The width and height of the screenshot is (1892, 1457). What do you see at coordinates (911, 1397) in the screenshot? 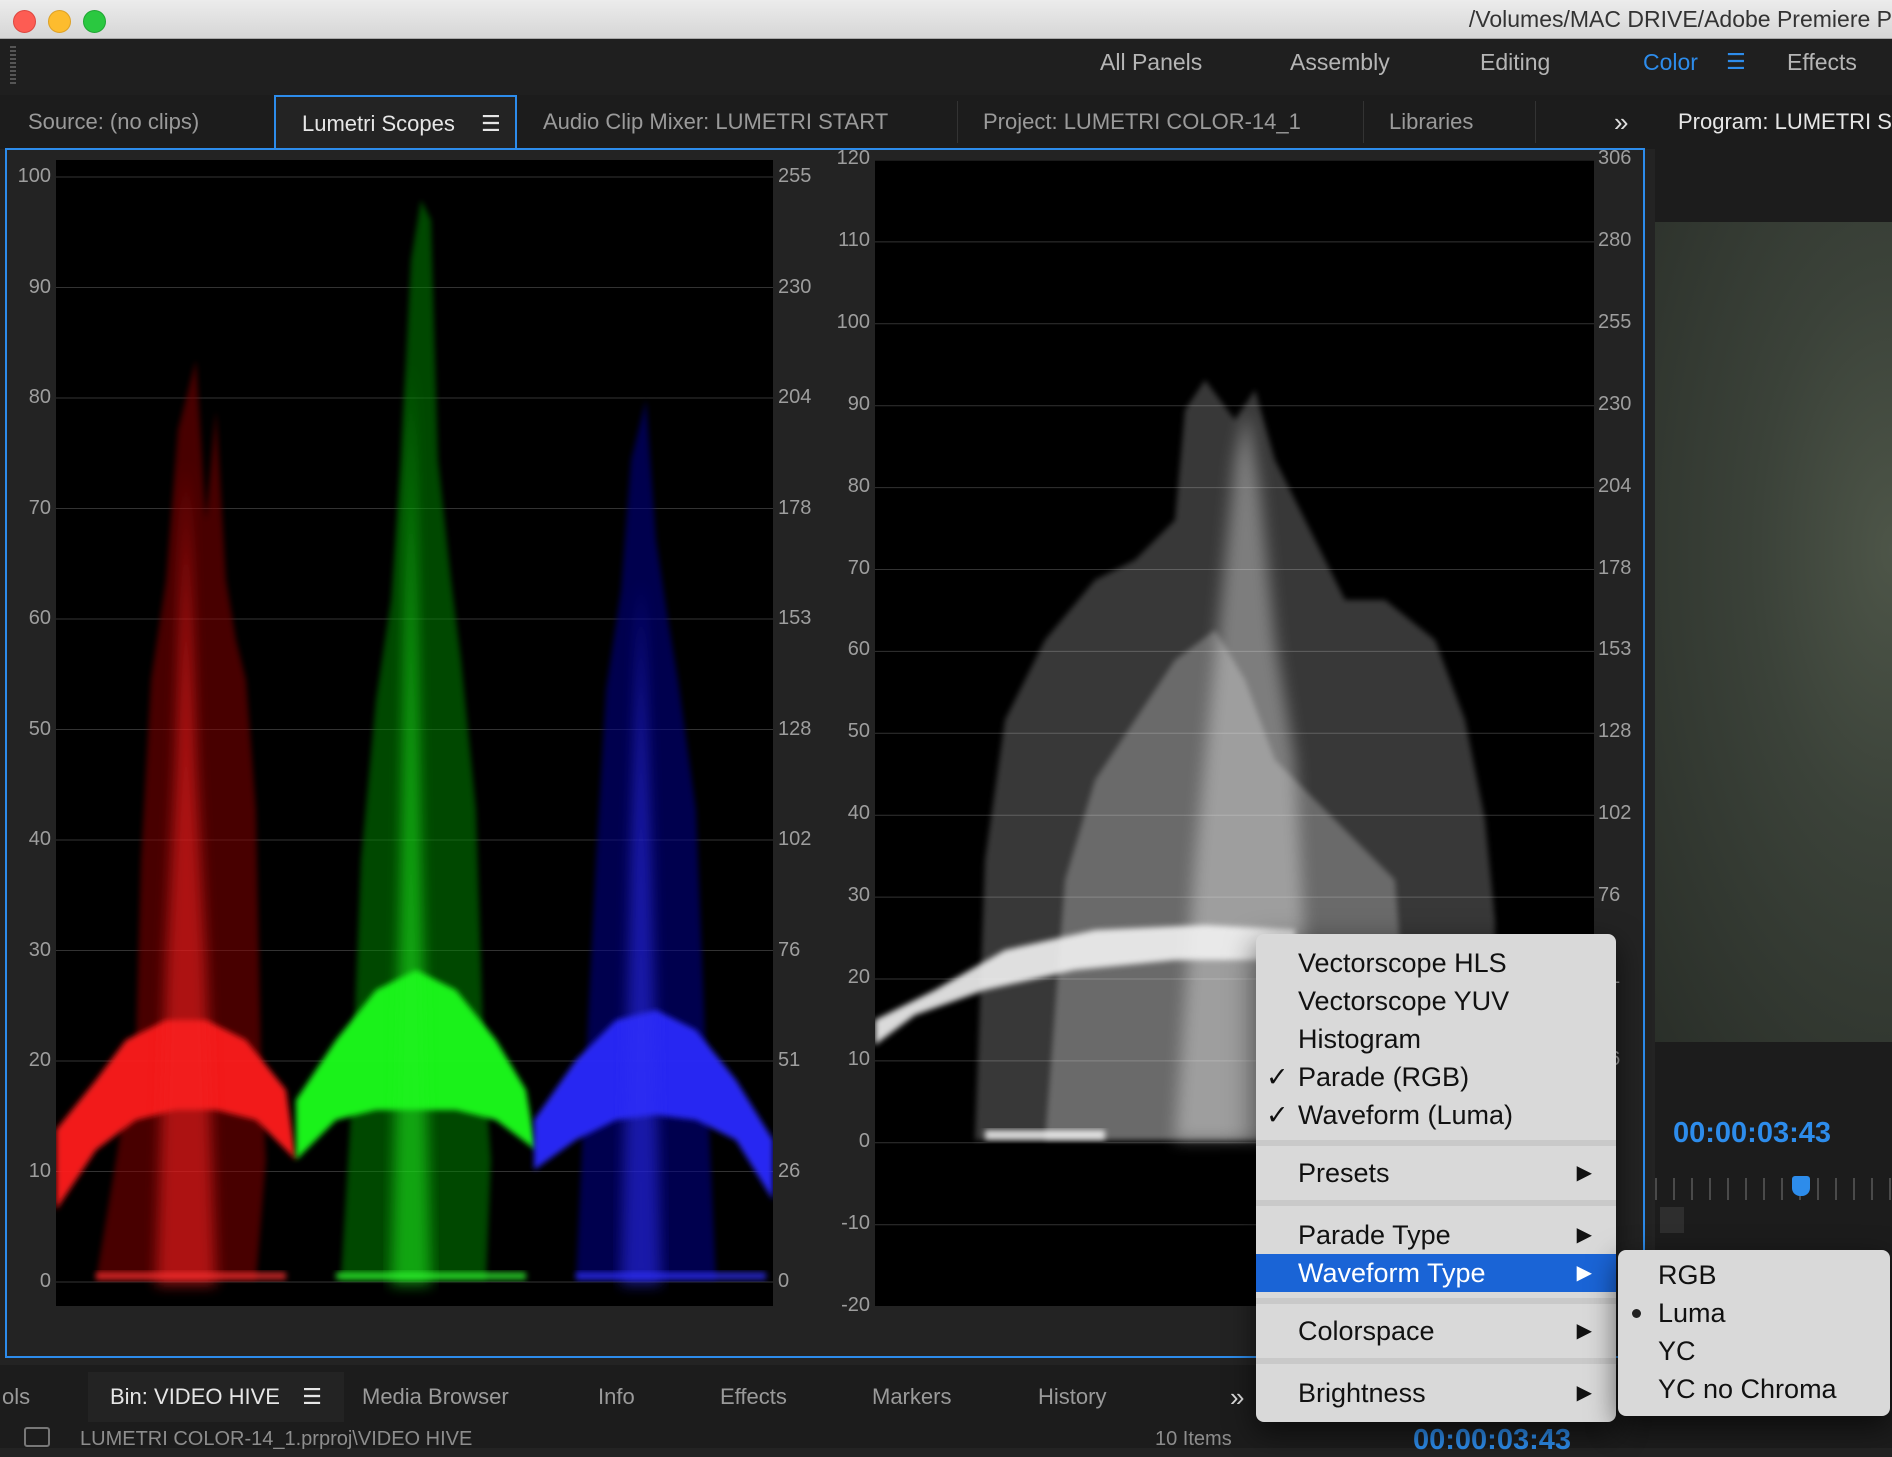
I see `tab-markers: Markers` at bounding box center [911, 1397].